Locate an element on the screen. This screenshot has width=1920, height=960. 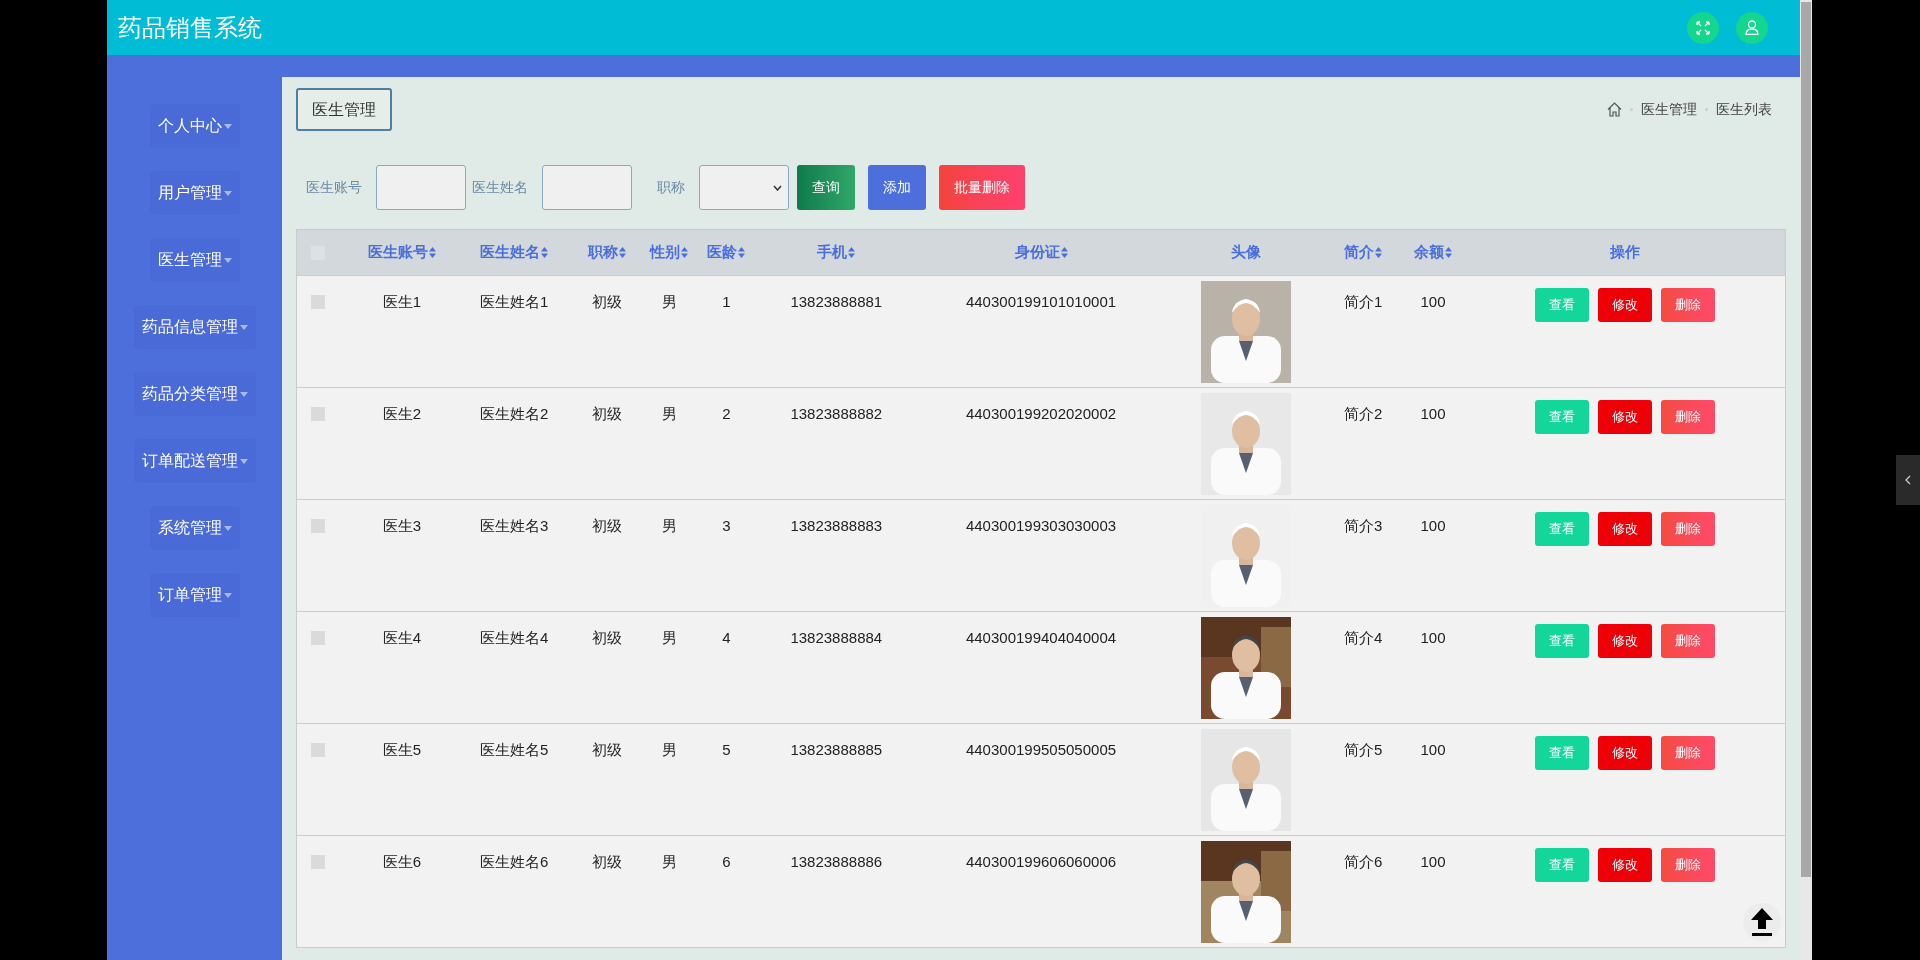
table-cell-text: 医生6 is located at coordinates (402, 861).